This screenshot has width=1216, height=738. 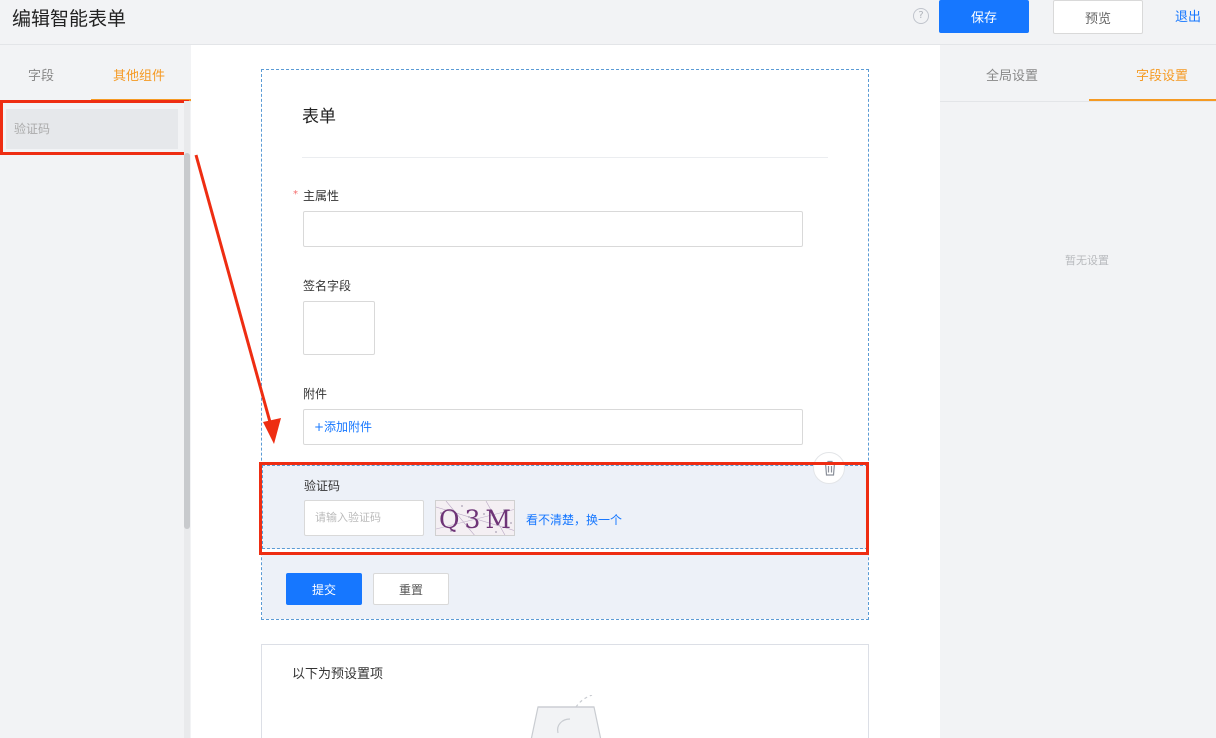 What do you see at coordinates (565, 691) in the screenshot?
I see `preset-section: 以下为预设置项` at bounding box center [565, 691].